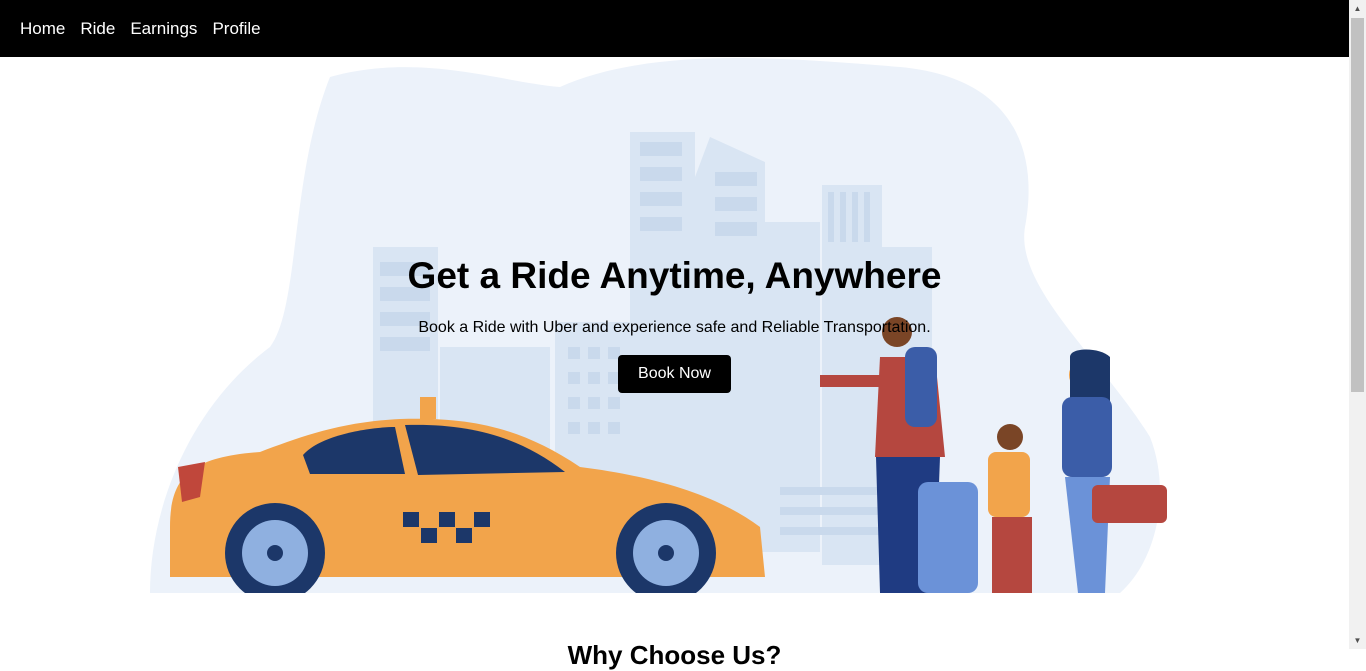  I want to click on nav-links: Home Ride Earnings Profile, so click(148, 29).